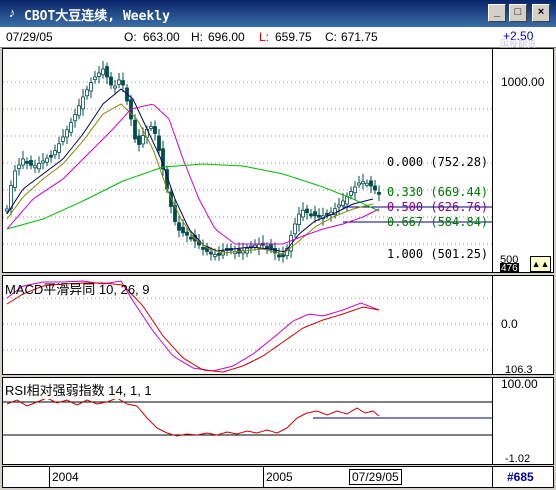 This screenshot has width=556, height=490. What do you see at coordinates (540, 264) in the screenshot?
I see `chart-tool-icon: ▲▲` at bounding box center [540, 264].